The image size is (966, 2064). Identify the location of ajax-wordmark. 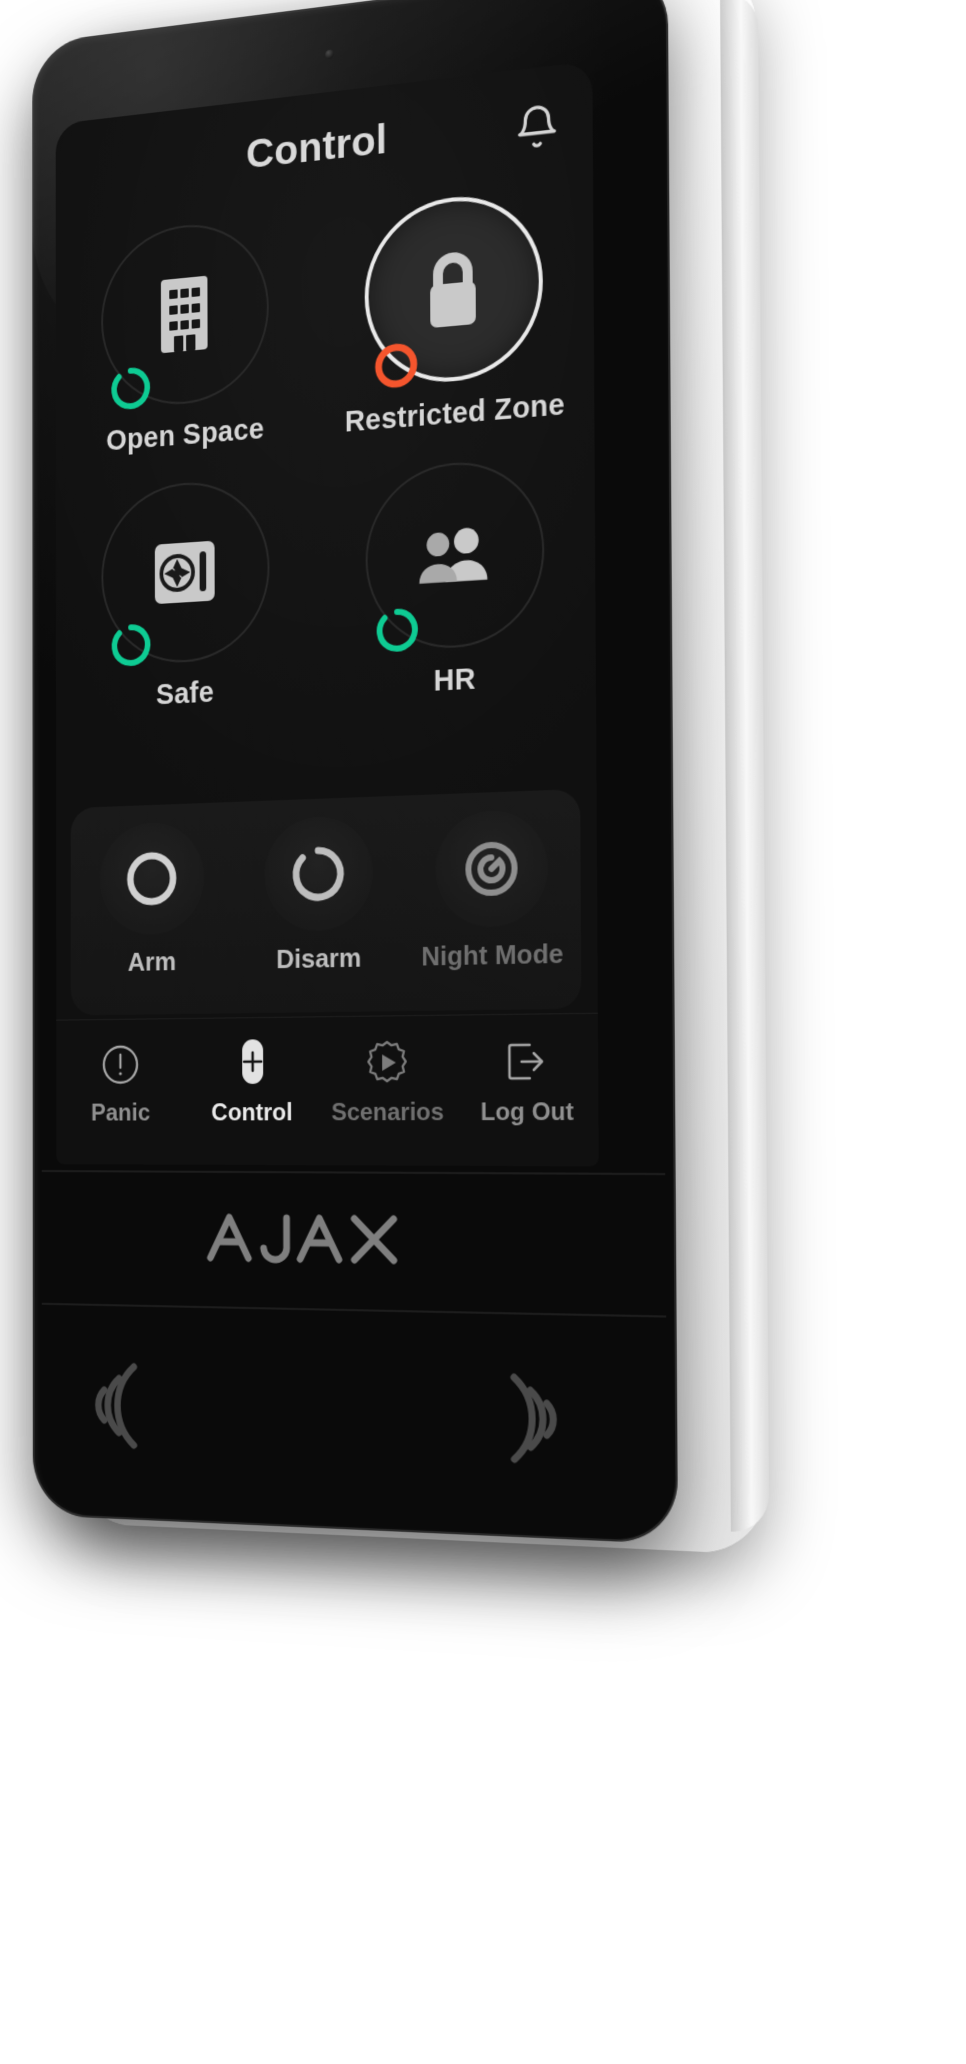
(321, 1238).